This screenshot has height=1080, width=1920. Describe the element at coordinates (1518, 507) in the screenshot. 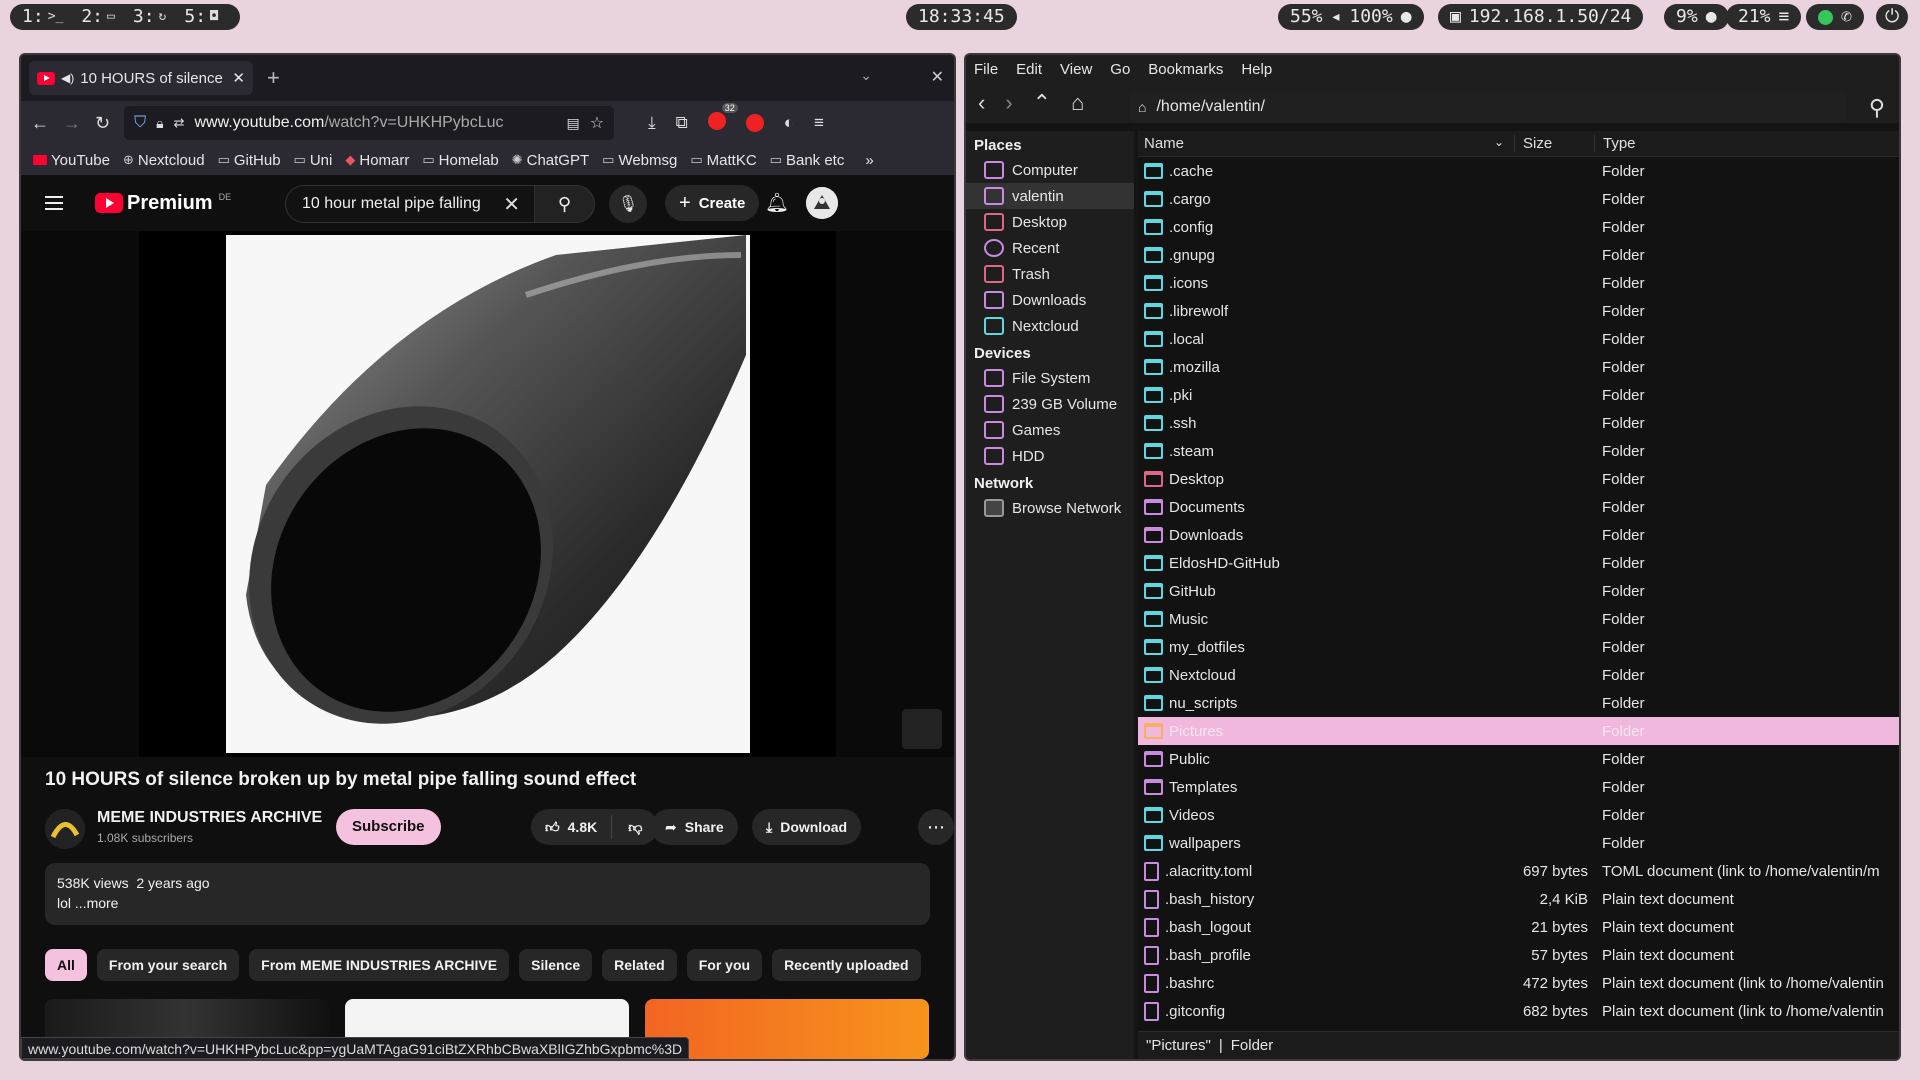

I see `file-row: Documents Folder` at that location.